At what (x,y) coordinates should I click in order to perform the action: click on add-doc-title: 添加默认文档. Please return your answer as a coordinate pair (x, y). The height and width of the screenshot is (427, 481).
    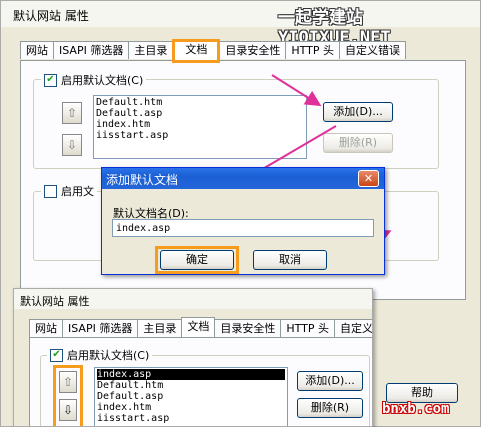
    Looking at the image, I should click on (142, 180).